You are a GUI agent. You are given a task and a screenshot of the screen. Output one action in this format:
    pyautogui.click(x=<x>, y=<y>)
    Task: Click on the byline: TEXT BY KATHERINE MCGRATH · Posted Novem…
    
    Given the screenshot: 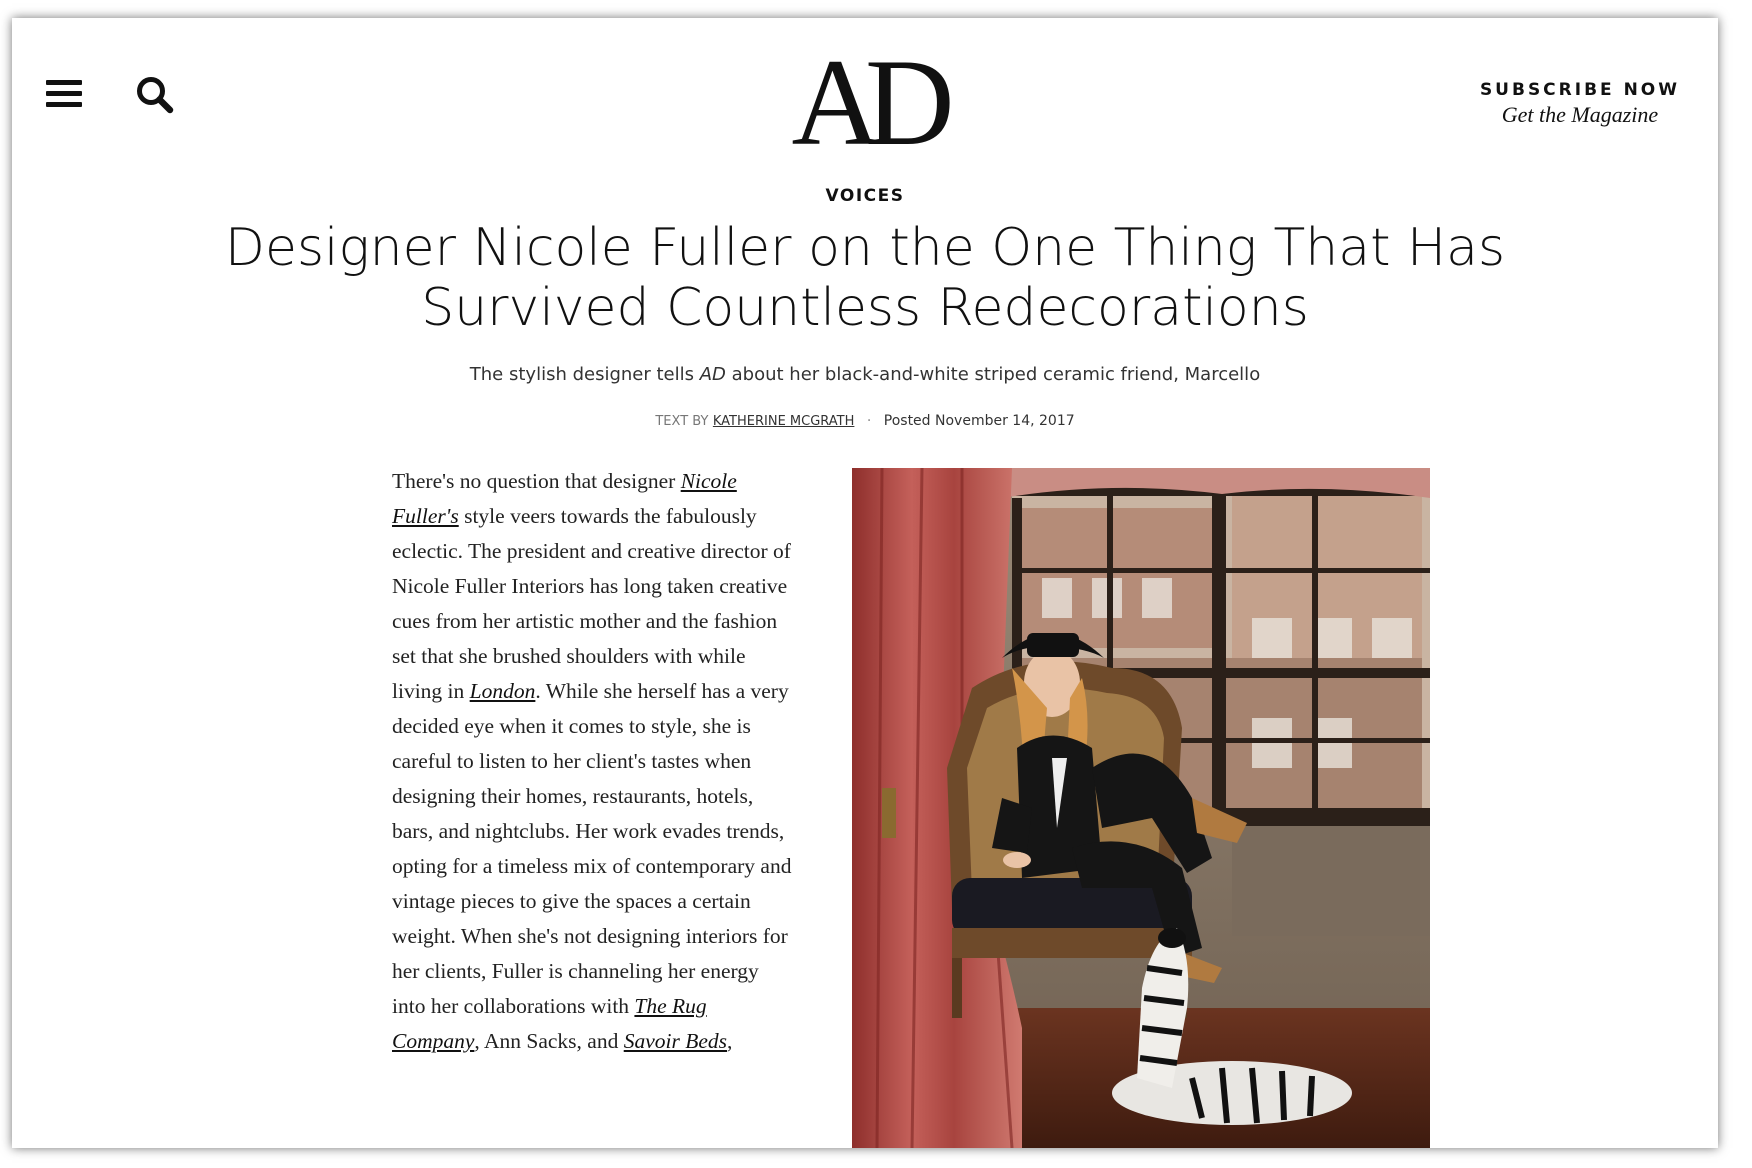 What is the action you would take?
    pyautogui.click(x=865, y=421)
    